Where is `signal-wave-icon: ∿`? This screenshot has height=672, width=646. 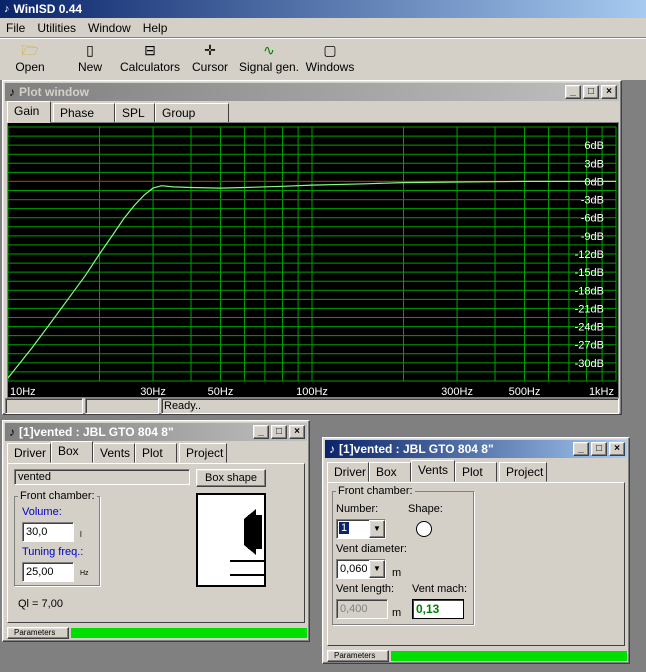 signal-wave-icon: ∿ is located at coordinates (269, 50).